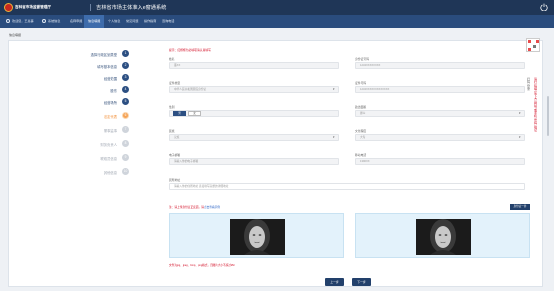 Image resolution: width=554 pixels, height=291 pixels. I want to click on header-divider, so click(90, 7).